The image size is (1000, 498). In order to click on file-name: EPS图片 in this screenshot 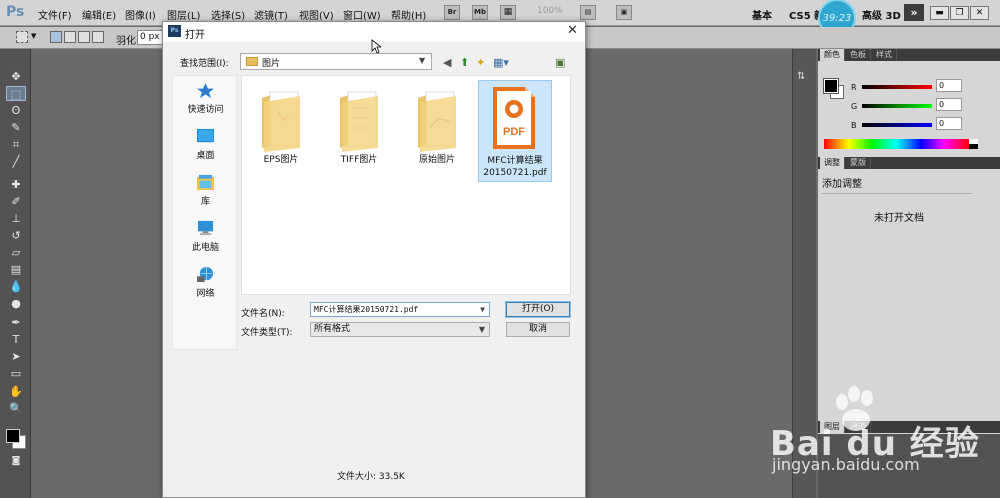, I will do `click(281, 160)`.